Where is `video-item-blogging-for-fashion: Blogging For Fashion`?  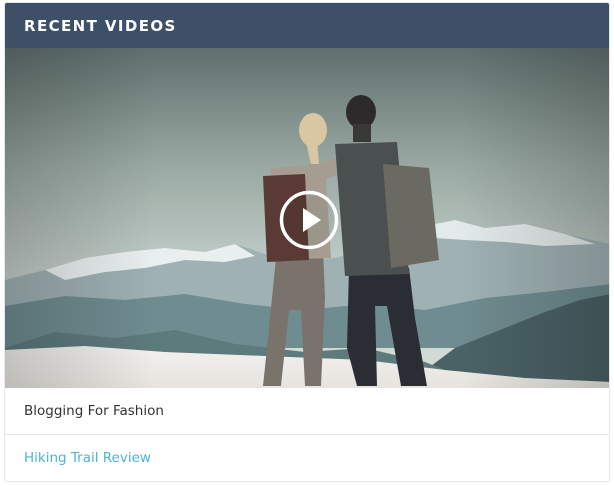
video-item-blogging-for-fashion: Blogging For Fashion is located at coordinates (307, 411).